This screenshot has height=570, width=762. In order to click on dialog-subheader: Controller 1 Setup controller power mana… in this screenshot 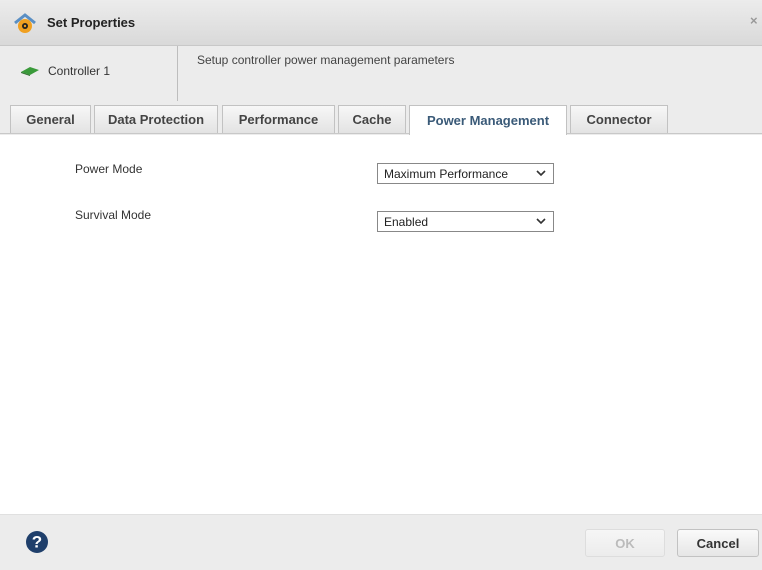, I will do `click(381, 73)`.